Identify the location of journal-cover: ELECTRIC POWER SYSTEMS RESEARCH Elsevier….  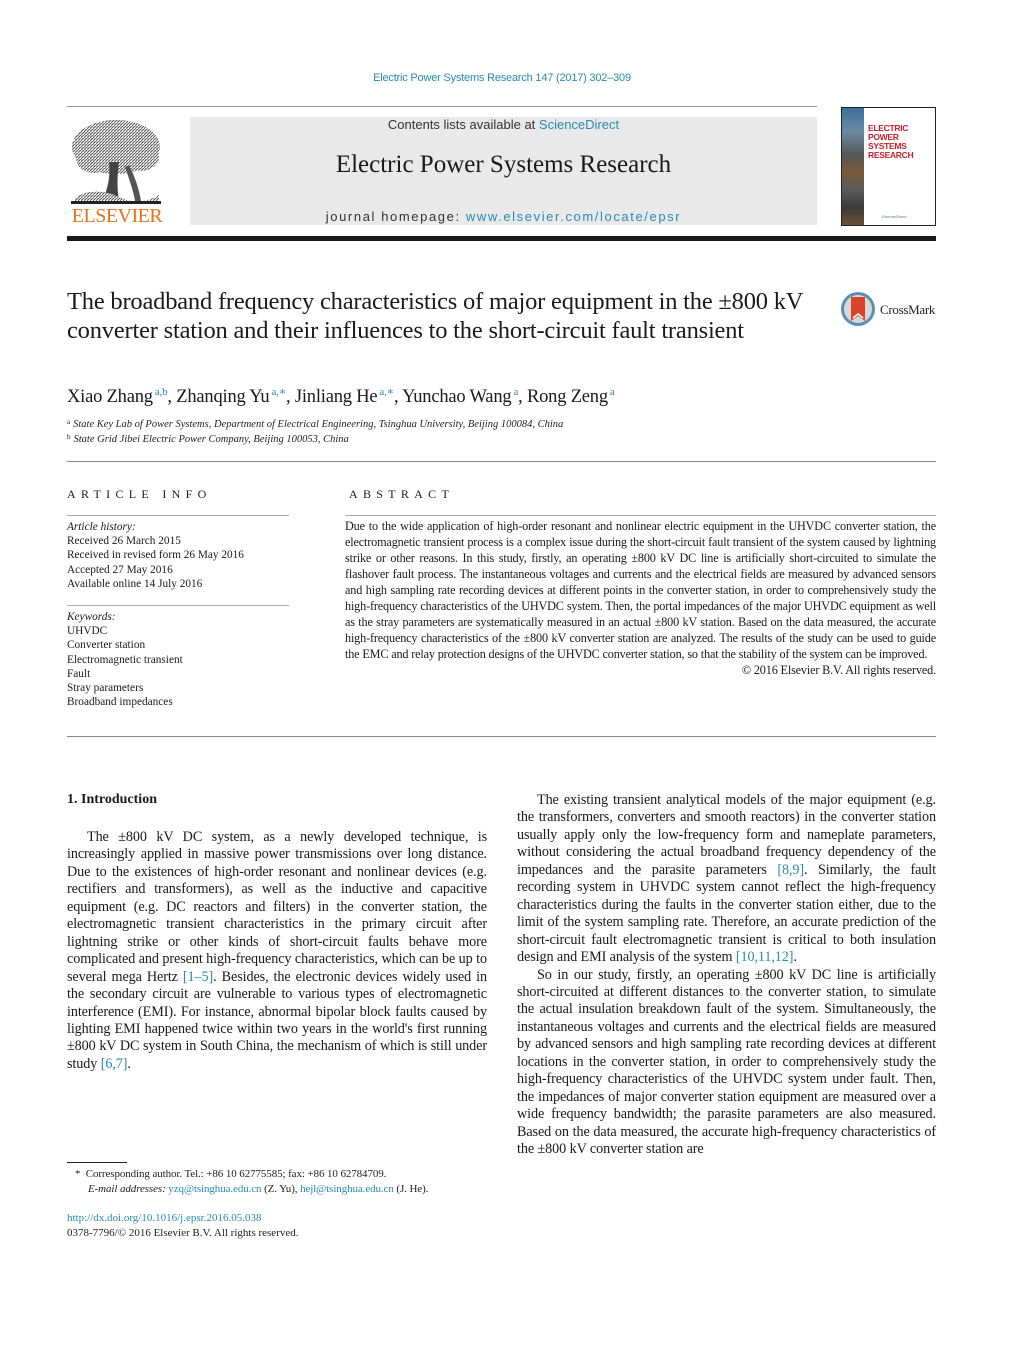
(888, 166).